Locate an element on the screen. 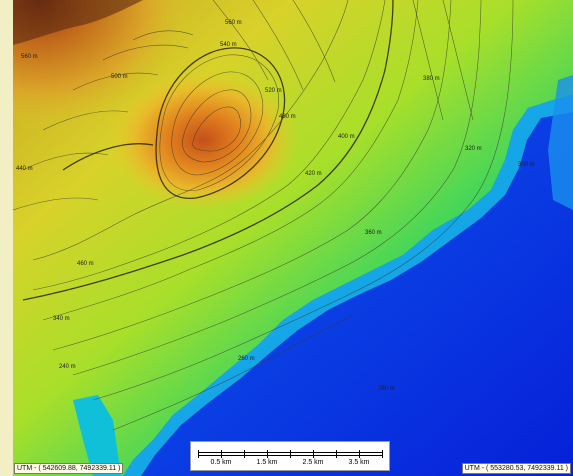 The image size is (573, 476). contour-label: 300 m is located at coordinates (526, 165).